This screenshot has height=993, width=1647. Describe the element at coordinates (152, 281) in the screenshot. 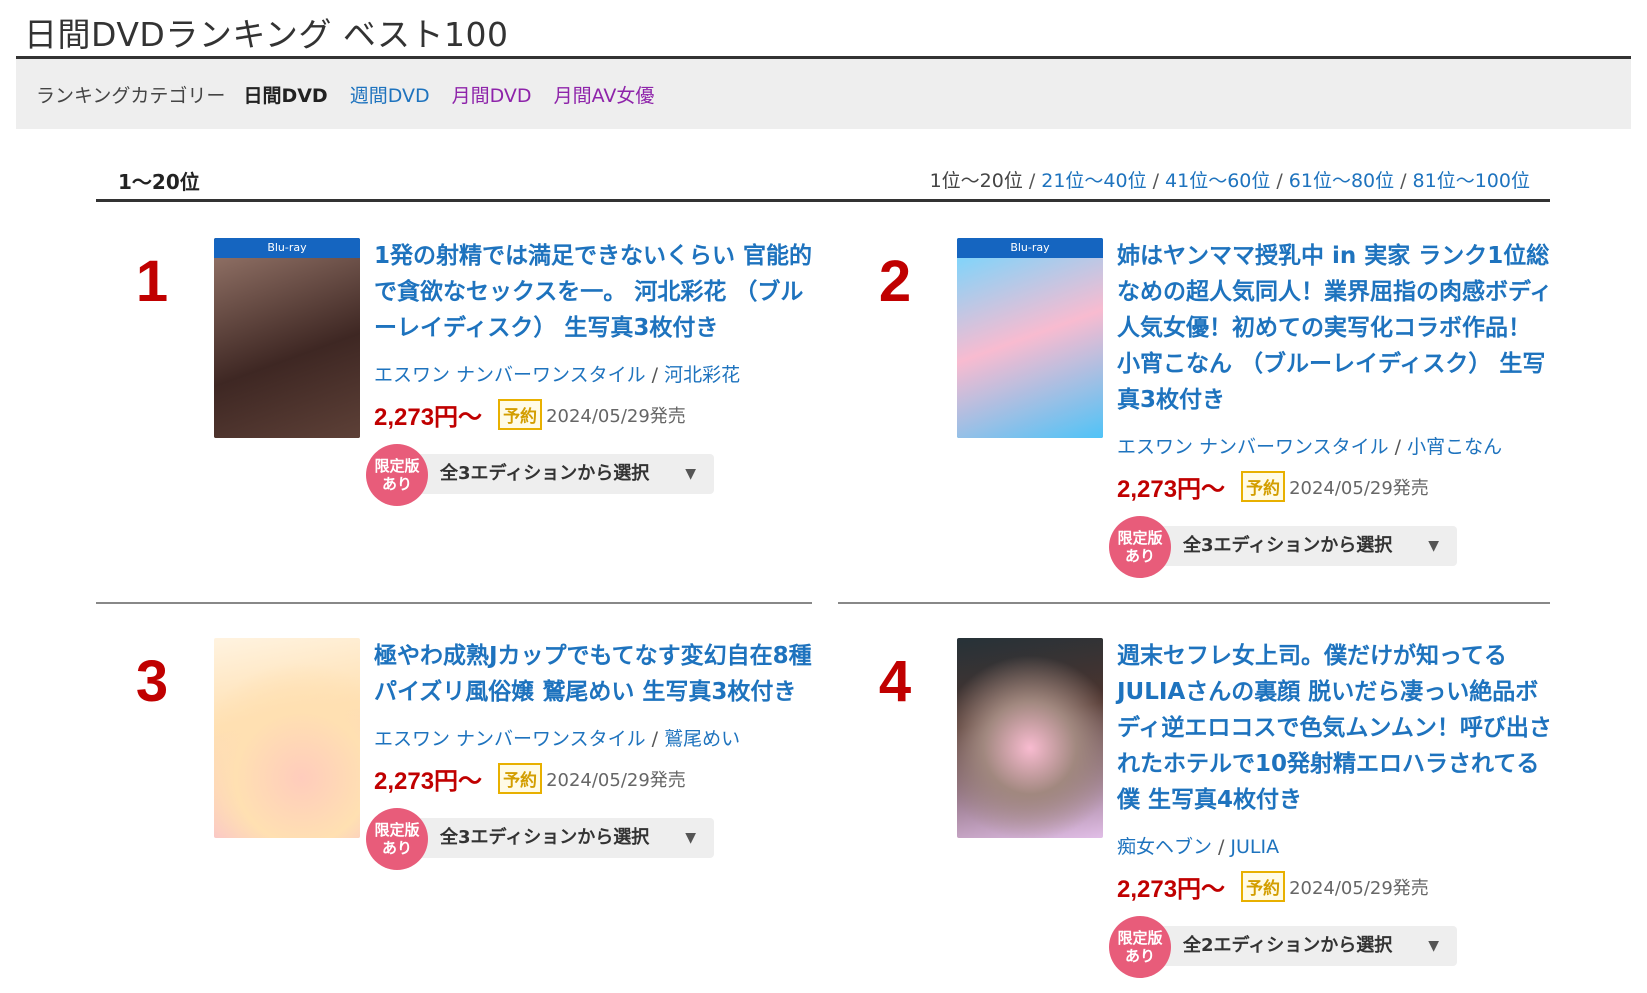

I see `rank-number: 1` at that location.